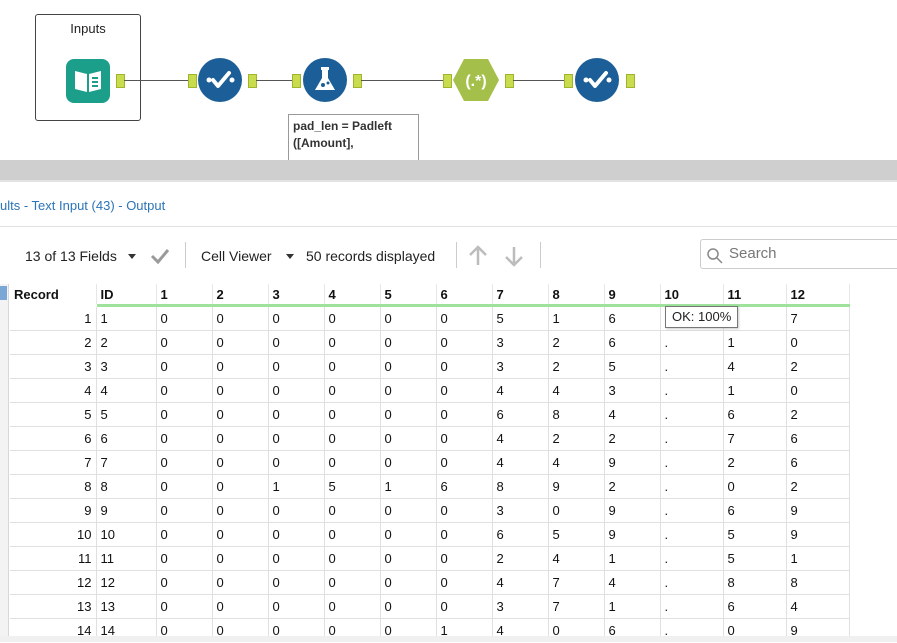 The image size is (897, 643). Describe the element at coordinates (352, 295) in the screenshot. I see `column-header-4: 4` at that location.